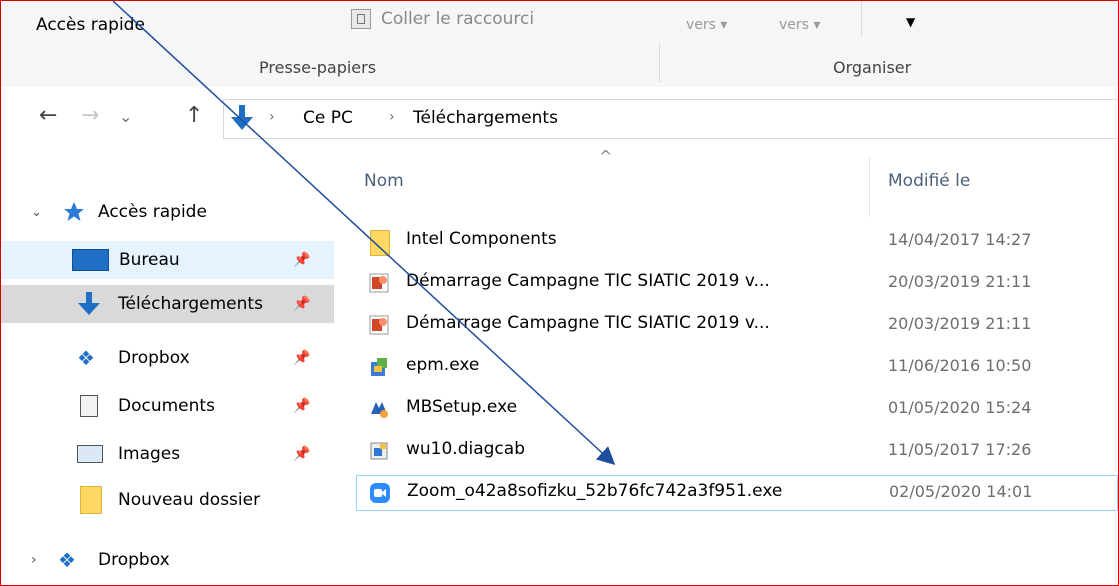 The width and height of the screenshot is (1119, 586). Describe the element at coordinates (242, 117) in the screenshot. I see `downloads-location-icon` at that location.